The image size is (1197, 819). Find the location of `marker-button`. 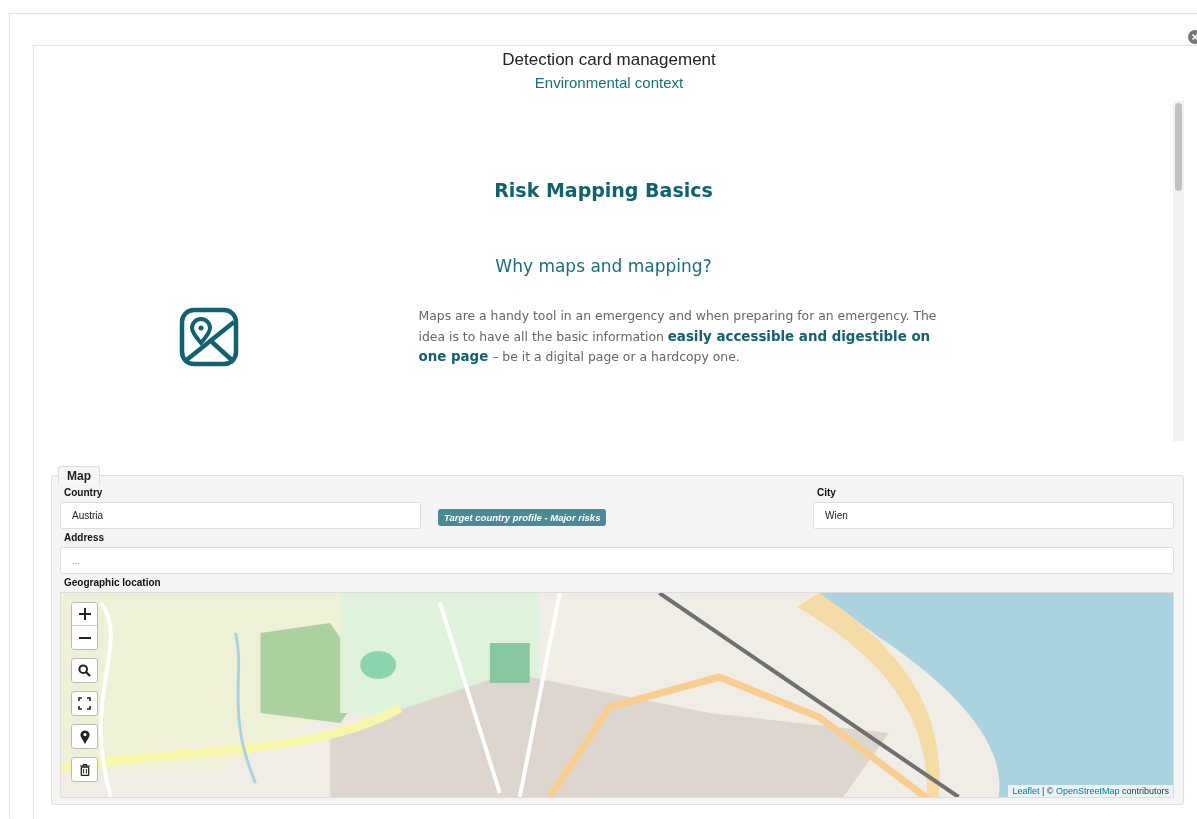

marker-button is located at coordinates (84, 736).